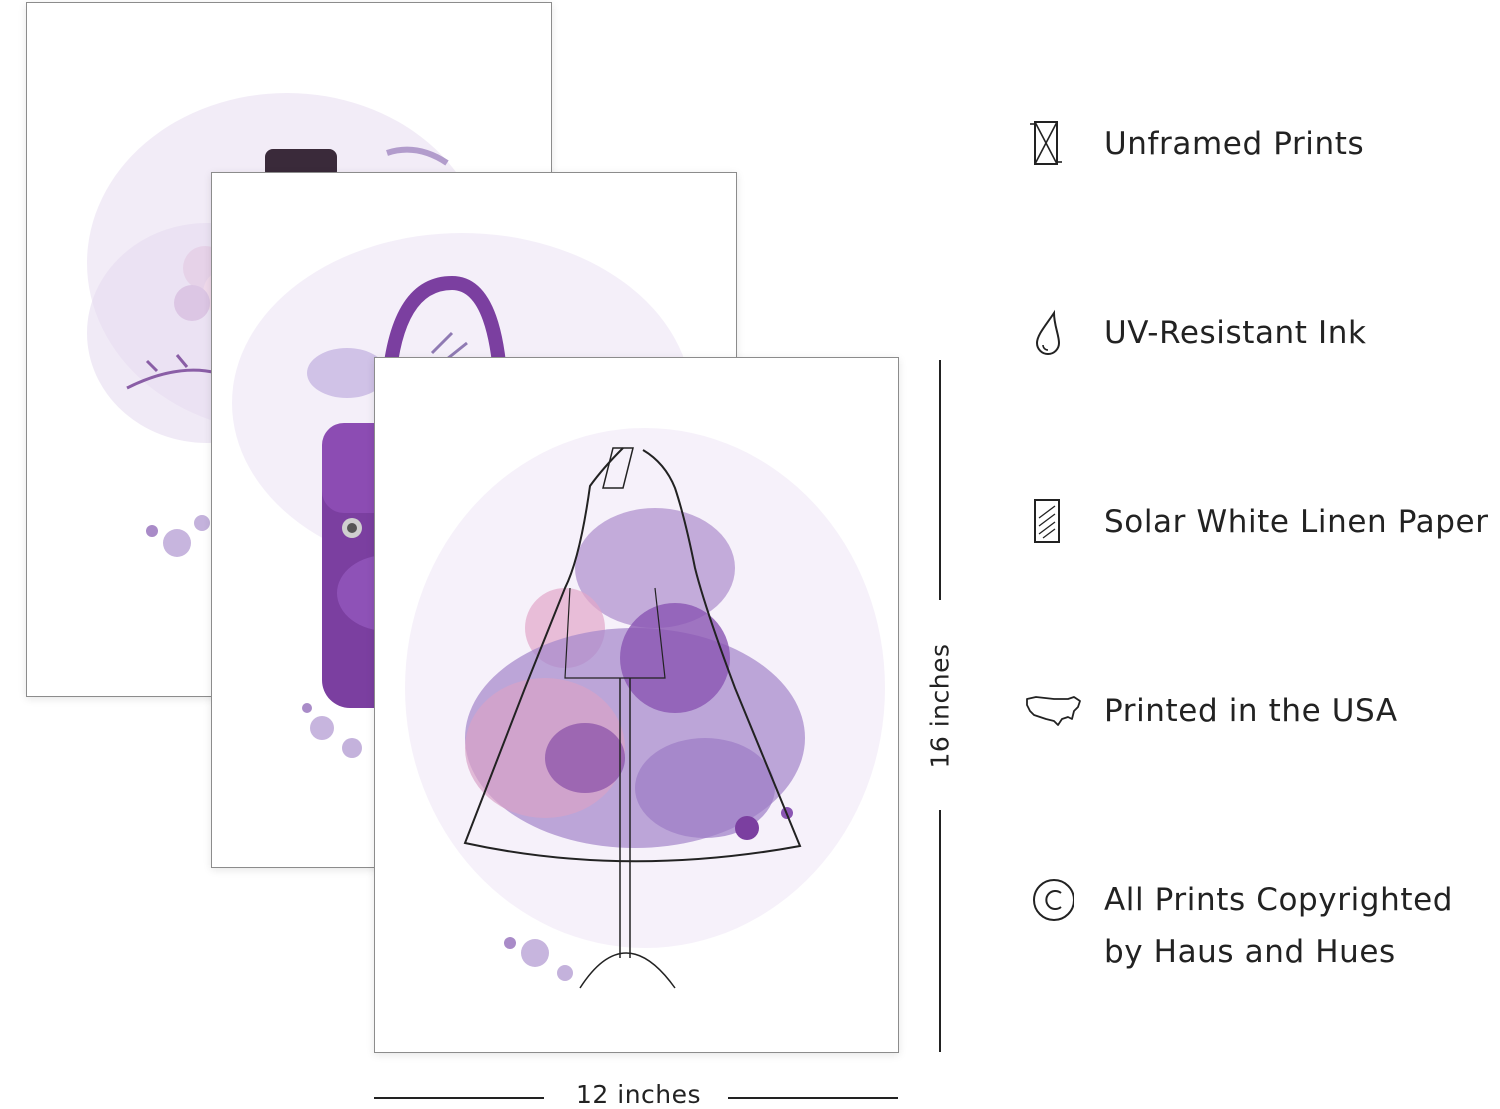  What do you see at coordinates (1251, 711) in the screenshot?
I see `feature-label: Printed in the USA` at bounding box center [1251, 711].